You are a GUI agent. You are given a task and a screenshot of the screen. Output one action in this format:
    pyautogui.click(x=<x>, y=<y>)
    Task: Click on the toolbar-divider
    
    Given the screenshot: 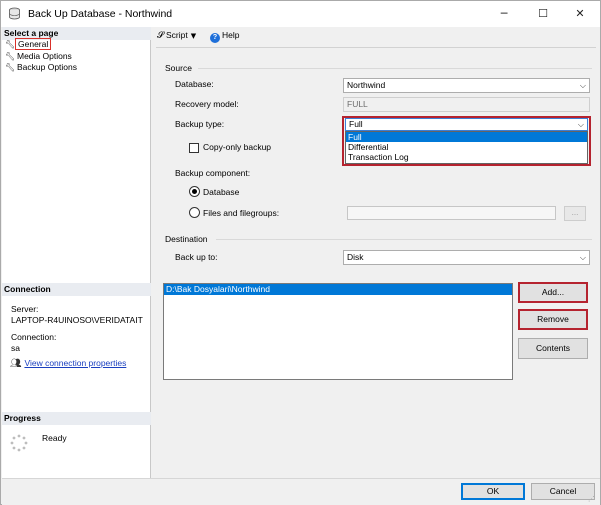 What is the action you would take?
    pyautogui.click(x=376, y=47)
    